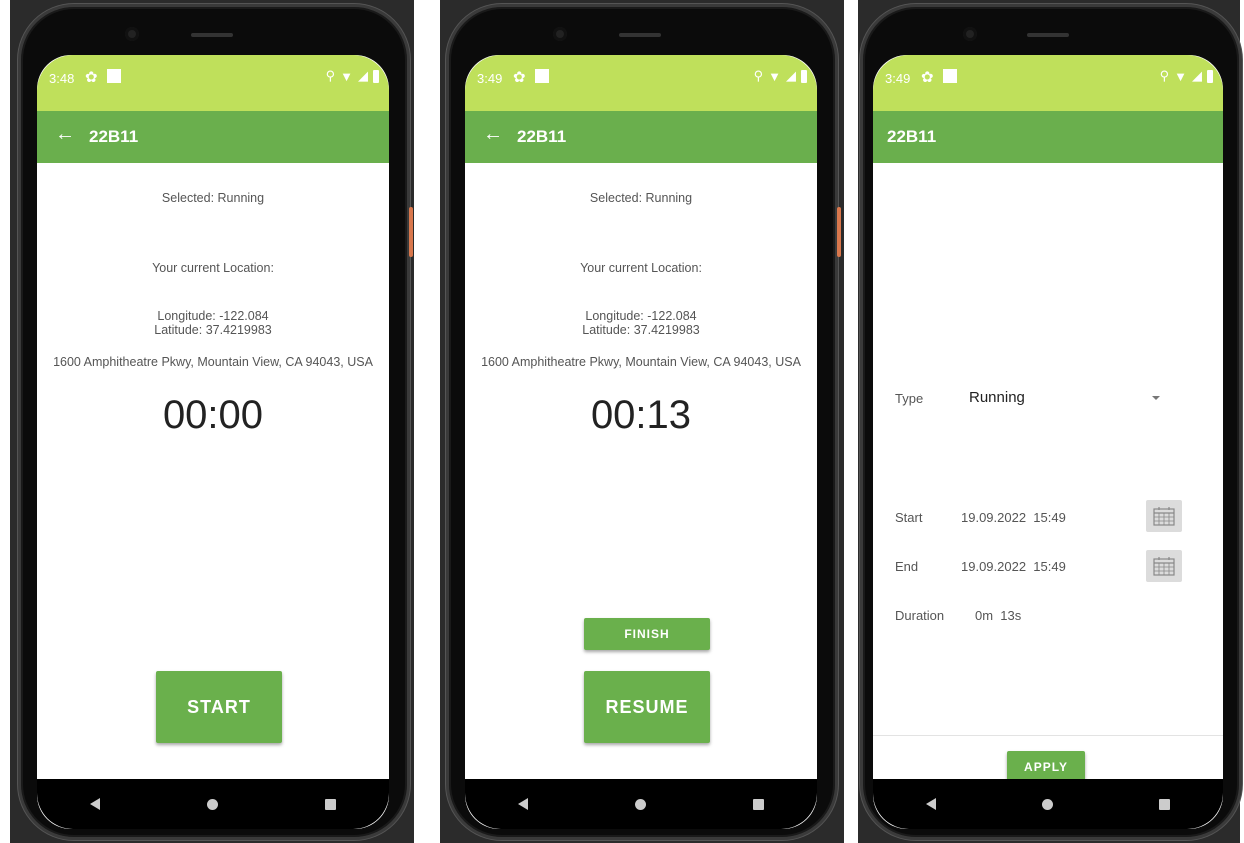 The image size is (1244, 843). Describe the element at coordinates (907, 566) in the screenshot. I see `end-label: End` at that location.